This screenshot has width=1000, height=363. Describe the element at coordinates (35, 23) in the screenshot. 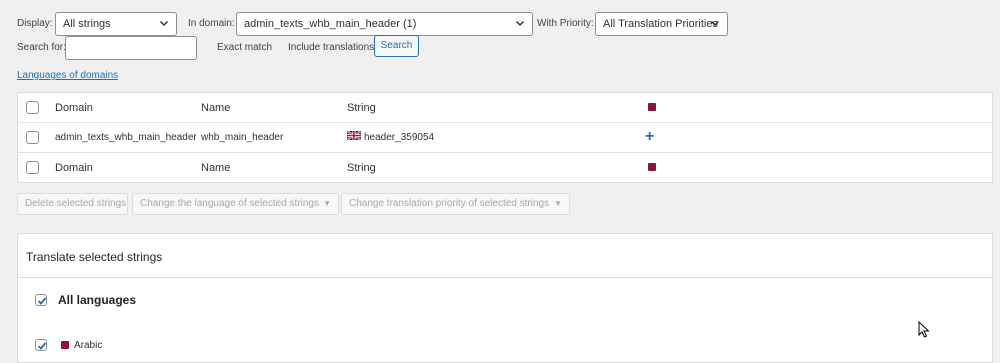

I see `display-label: Display:` at that location.